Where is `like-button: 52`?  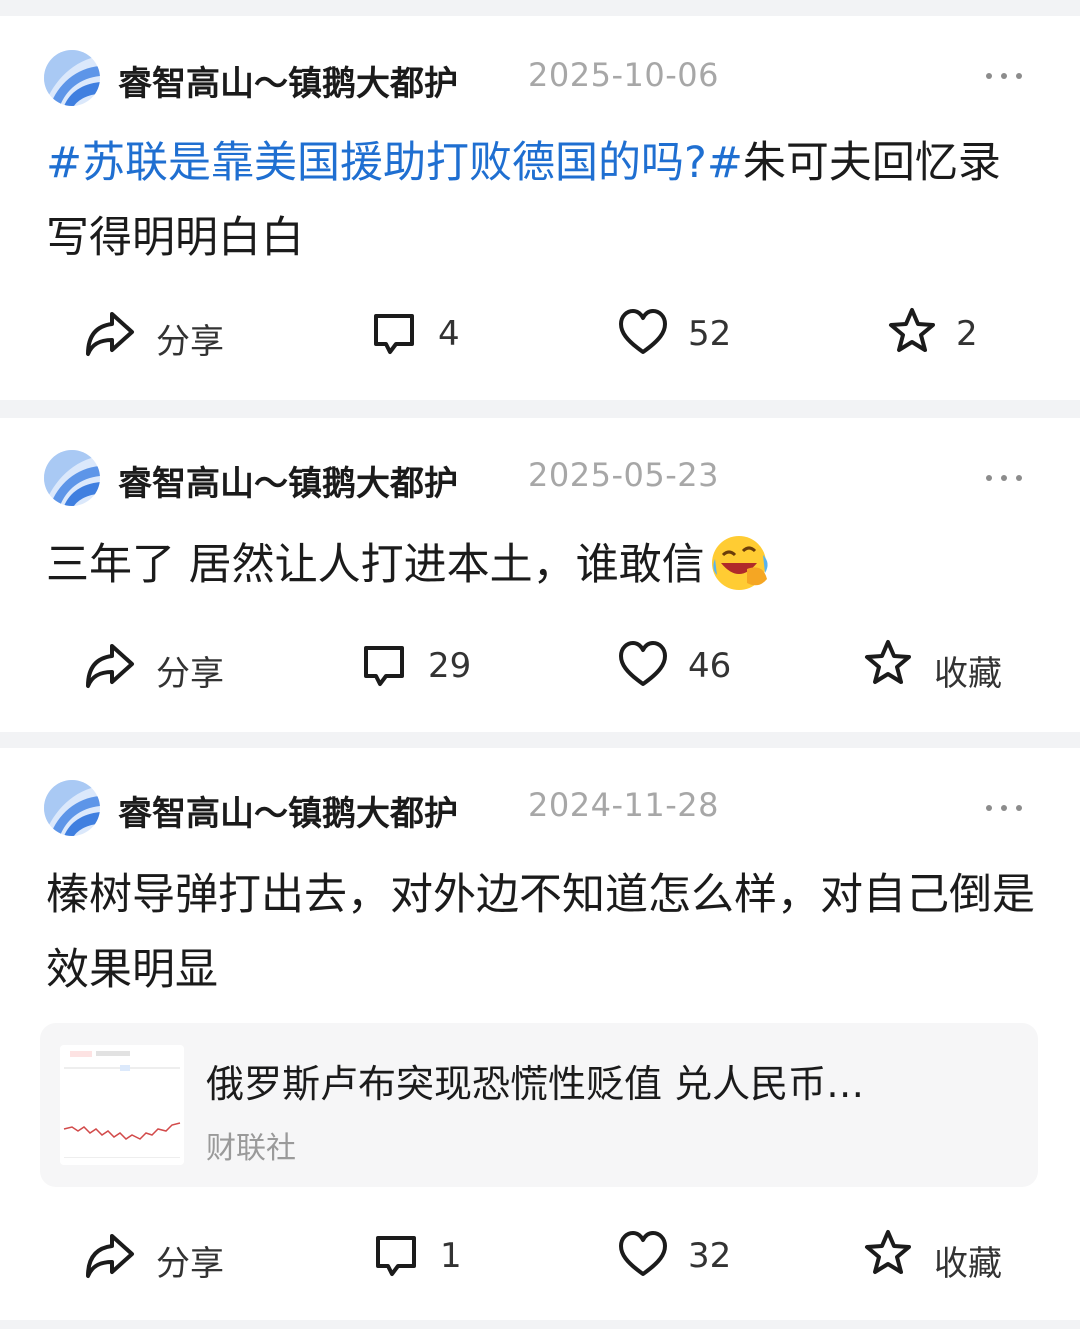 like-button: 52 is located at coordinates (683, 334).